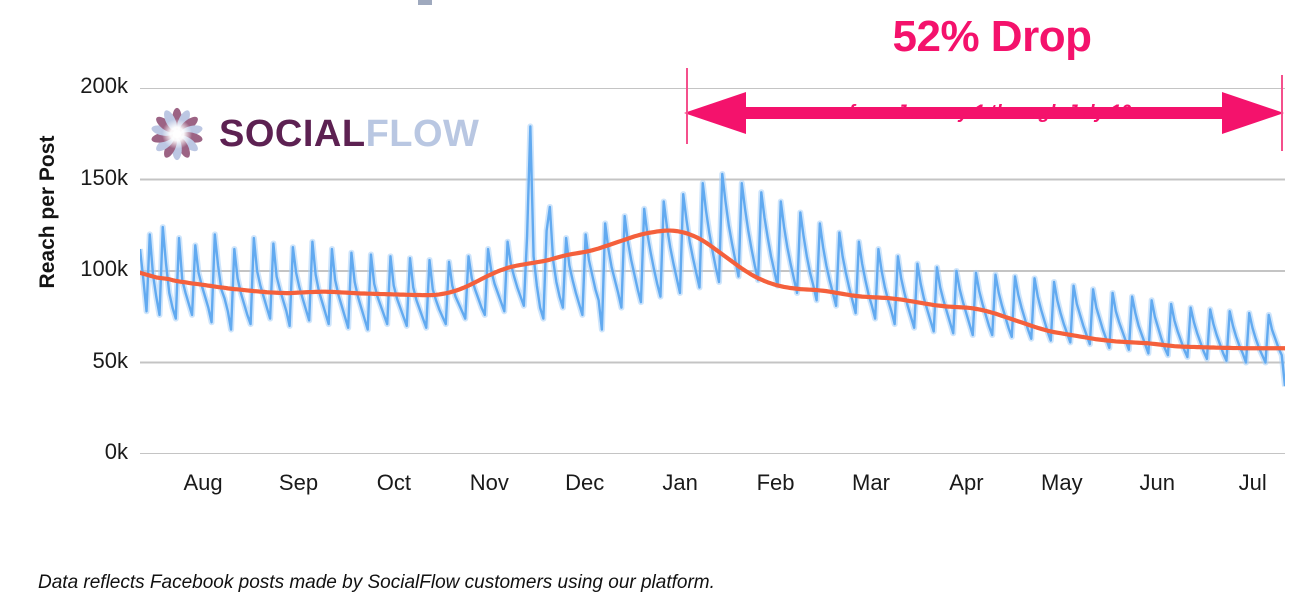 The width and height of the screenshot is (1310, 604). What do you see at coordinates (871, 482) in the screenshot?
I see `x-axis-tick-label: Mar` at bounding box center [871, 482].